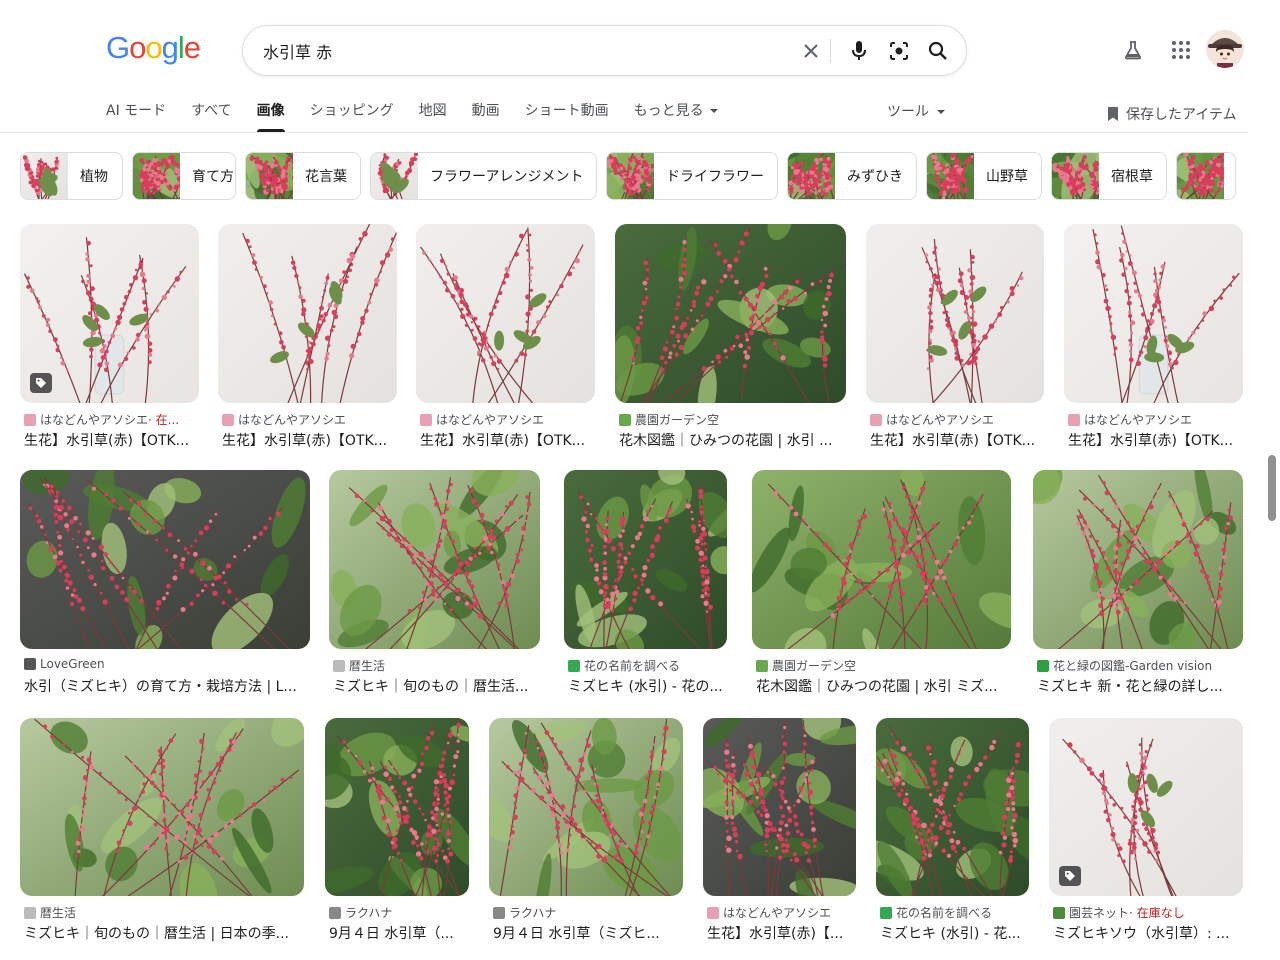 This screenshot has width=1280, height=960. What do you see at coordinates (938, 51) in the screenshot?
I see `search-icon` at bounding box center [938, 51].